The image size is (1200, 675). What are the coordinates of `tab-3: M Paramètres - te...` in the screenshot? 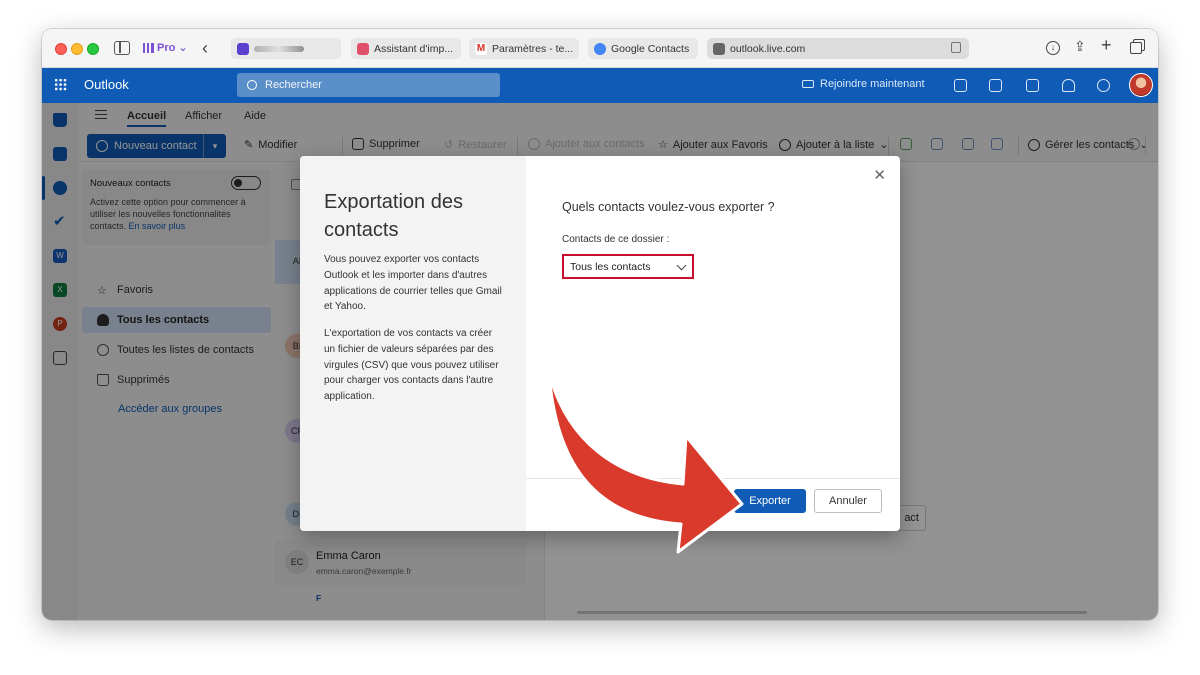 It's located at (524, 48).